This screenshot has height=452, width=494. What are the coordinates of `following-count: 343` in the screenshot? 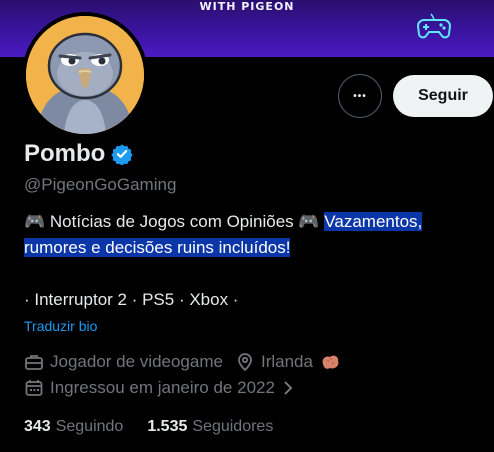 It's located at (37, 426).